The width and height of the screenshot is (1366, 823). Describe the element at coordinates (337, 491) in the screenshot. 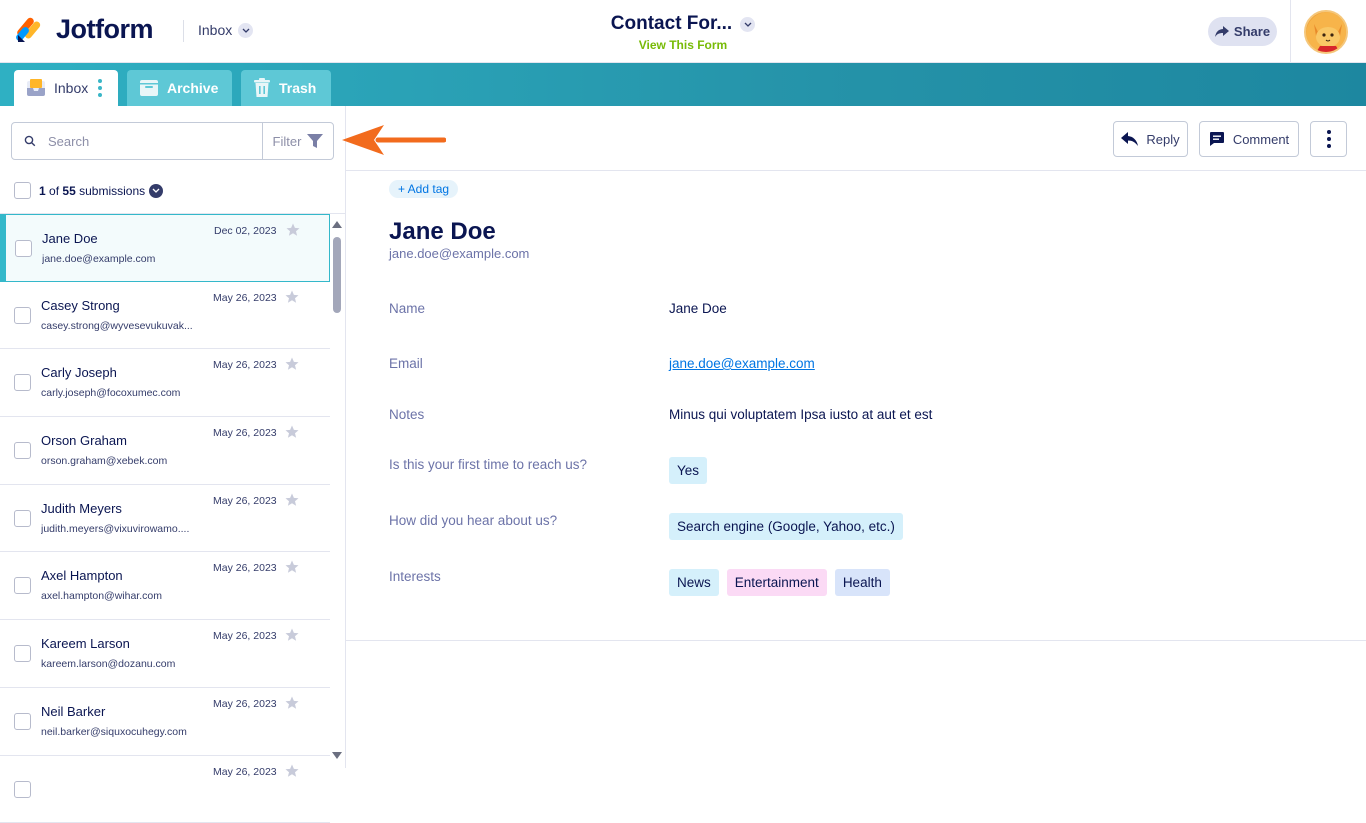

I see `list-scrollbar` at that location.